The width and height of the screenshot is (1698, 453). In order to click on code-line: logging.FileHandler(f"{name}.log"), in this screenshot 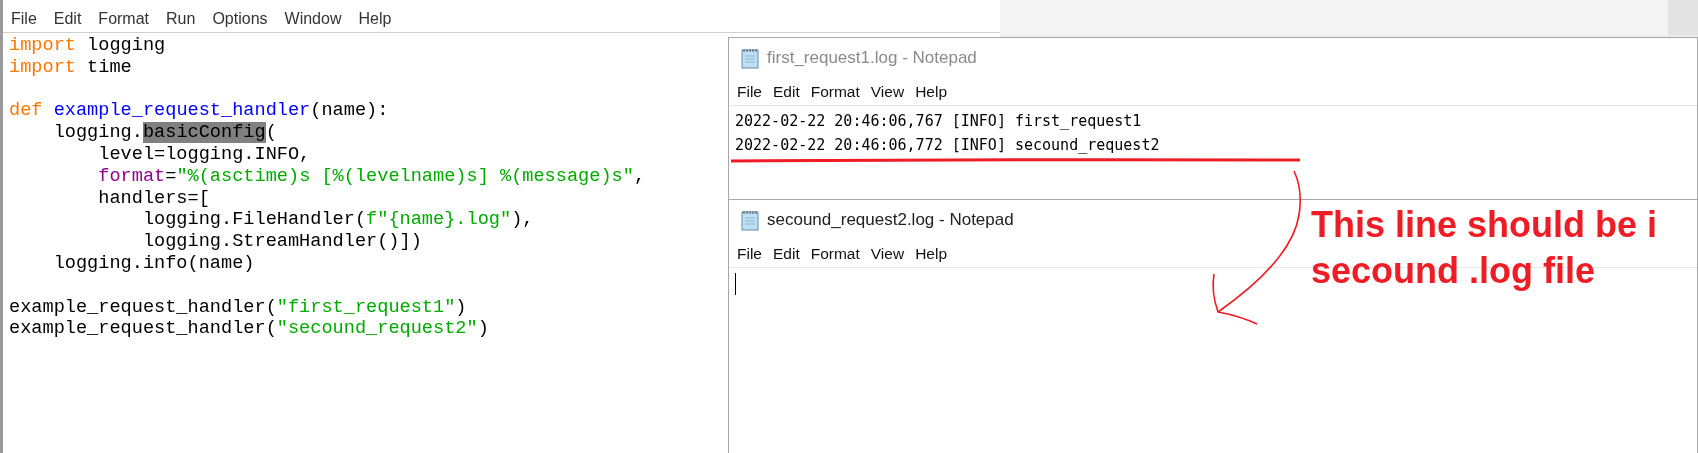, I will do `click(337, 220)`.